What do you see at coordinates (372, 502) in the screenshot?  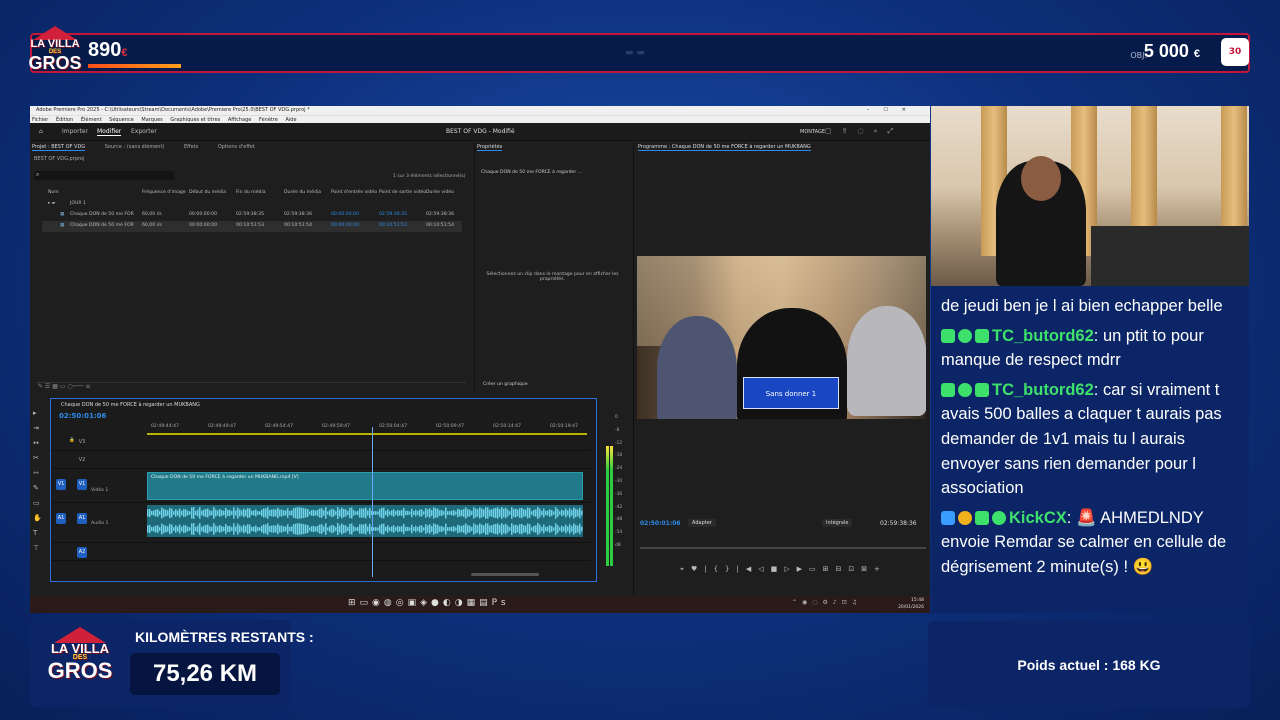 I see `timeline-playhead` at bounding box center [372, 502].